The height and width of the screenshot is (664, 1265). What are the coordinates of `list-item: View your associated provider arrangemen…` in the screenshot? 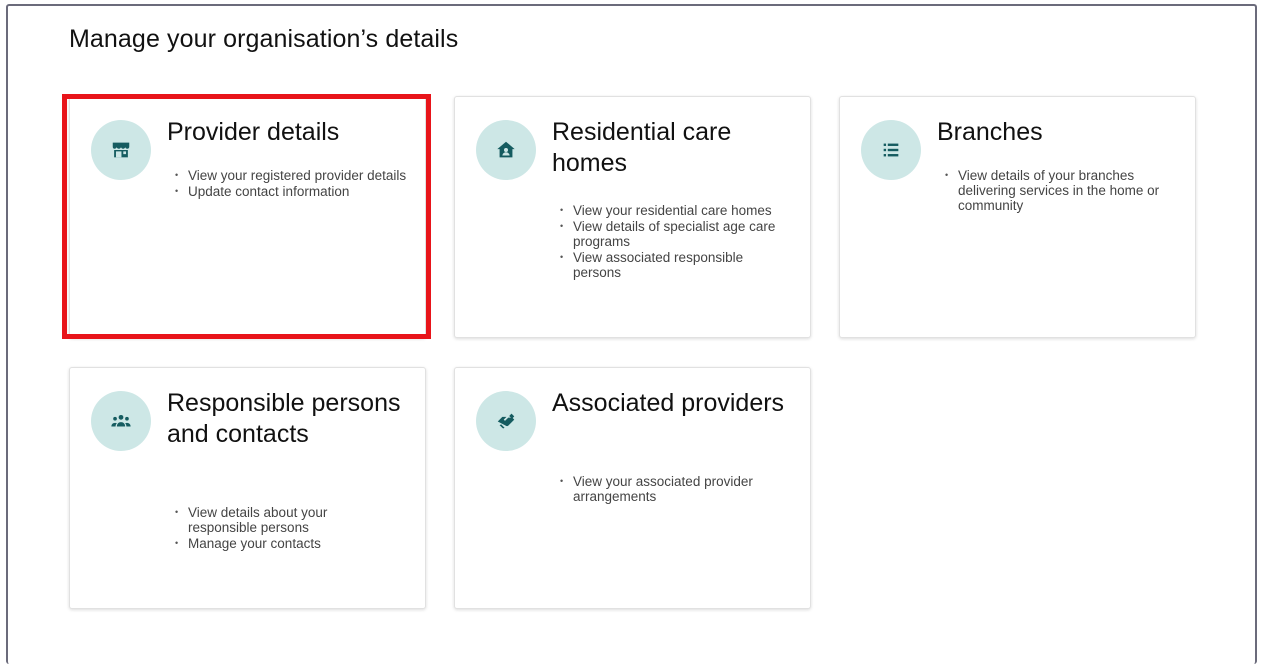 It's located at (674, 489).